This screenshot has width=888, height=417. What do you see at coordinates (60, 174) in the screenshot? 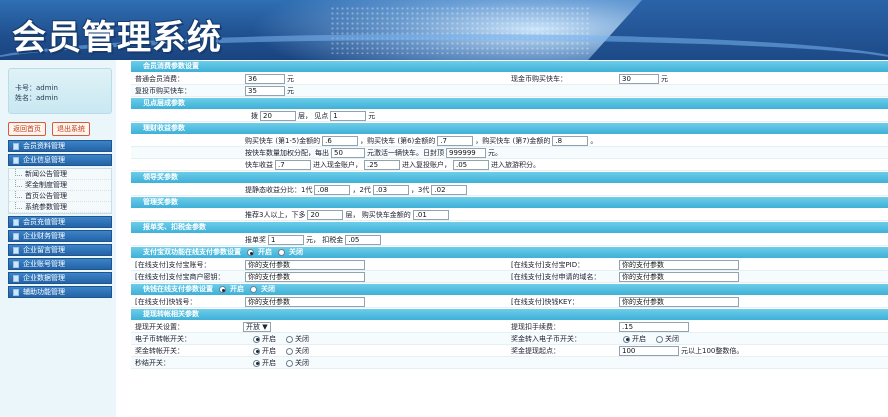
I see `sidebar-subitem-news: 新闻公告管理` at bounding box center [60, 174].